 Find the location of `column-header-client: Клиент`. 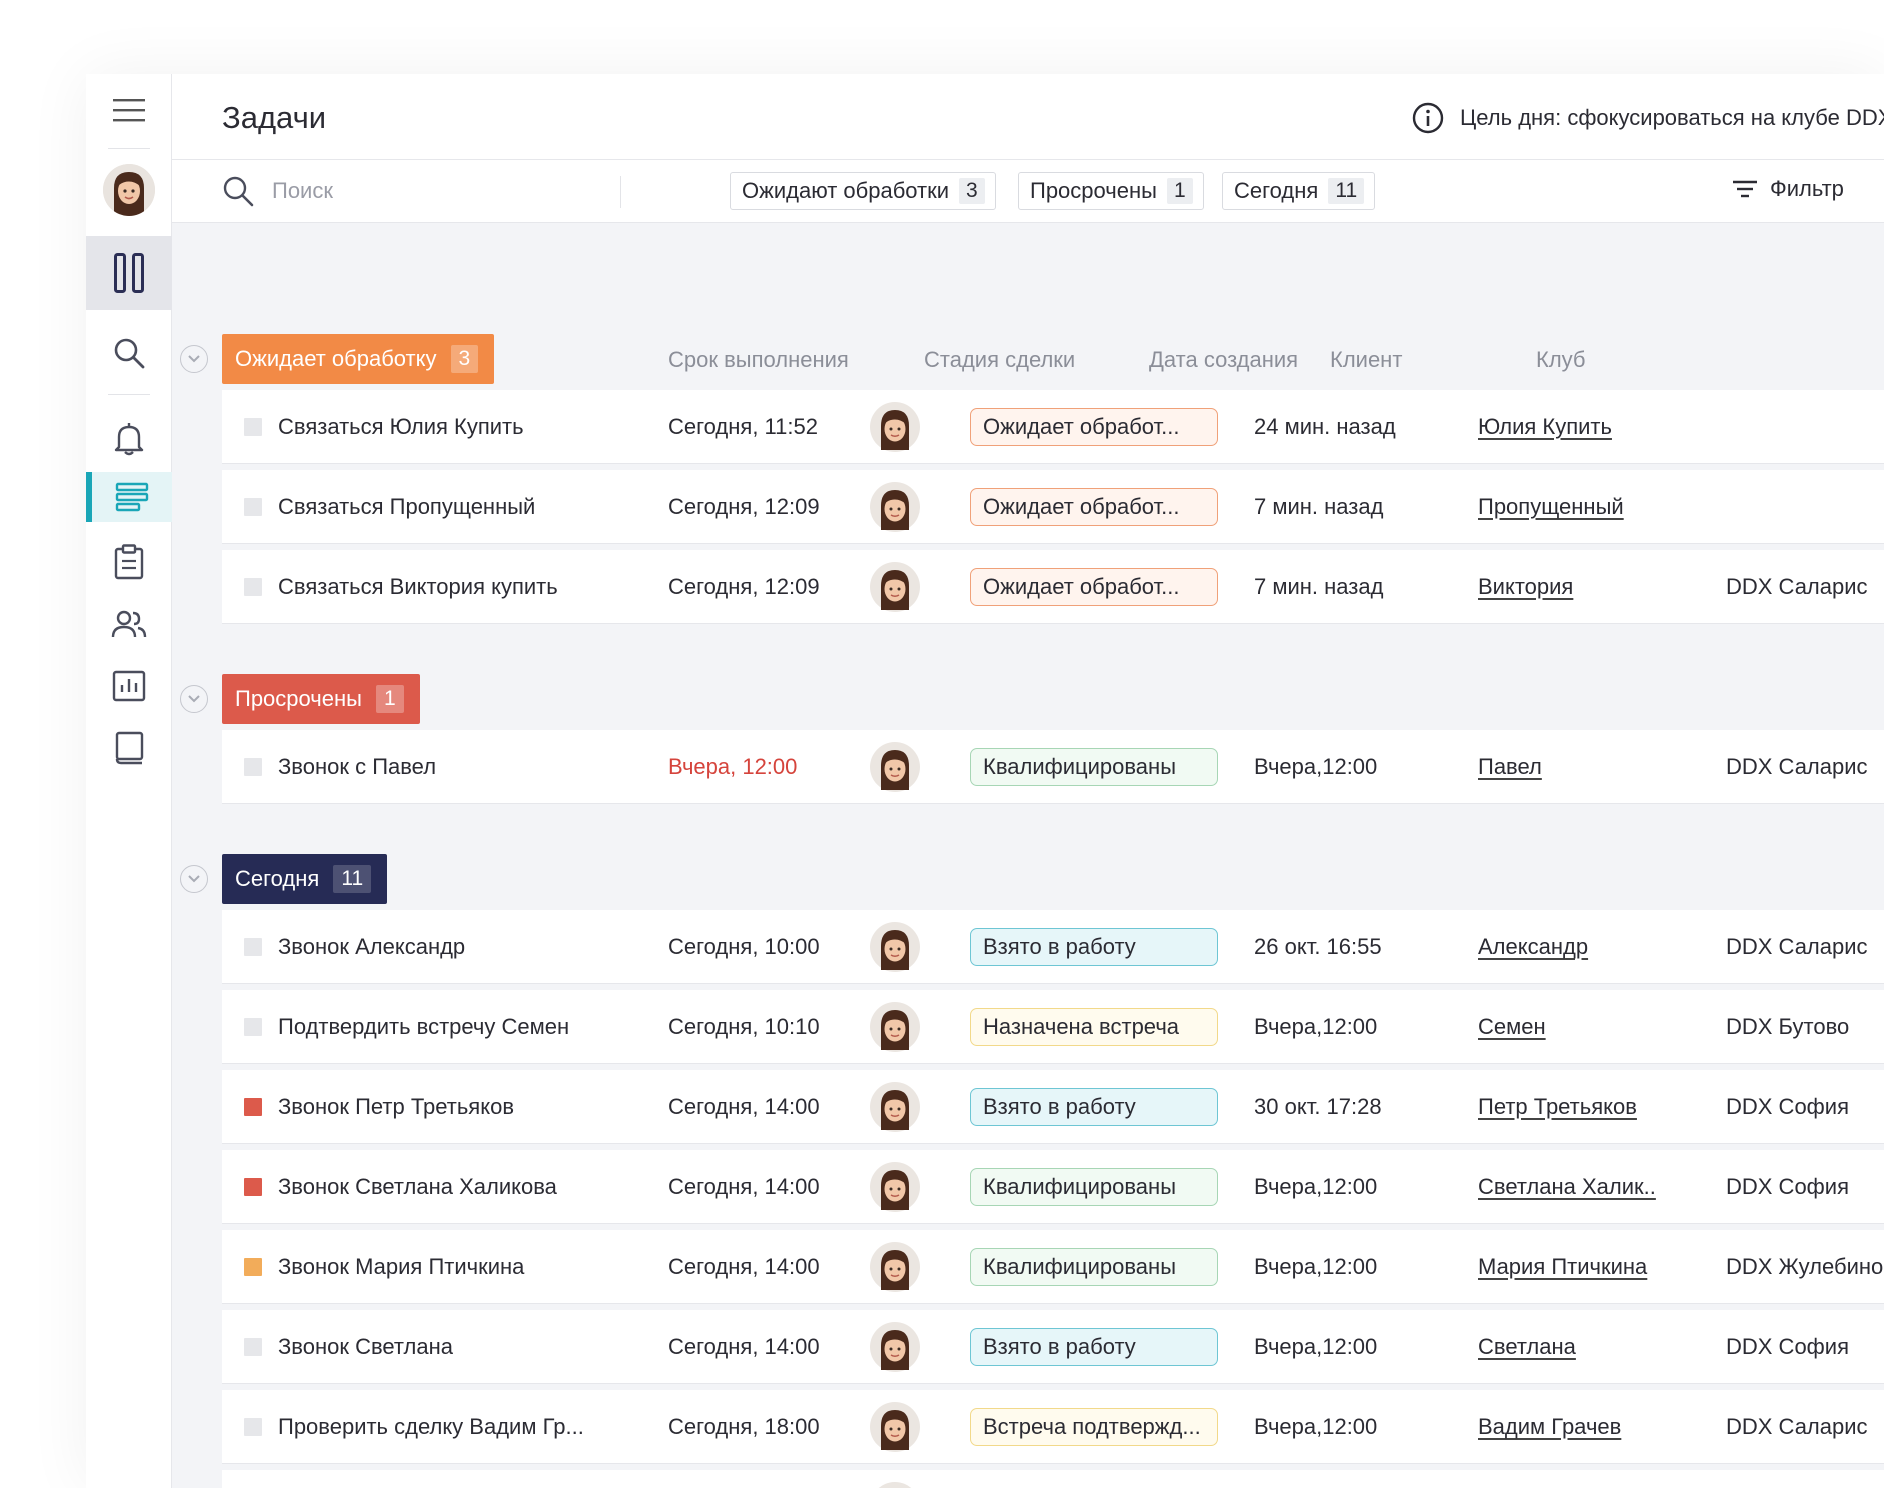

column-header-client: Клиент is located at coordinates (1366, 360).